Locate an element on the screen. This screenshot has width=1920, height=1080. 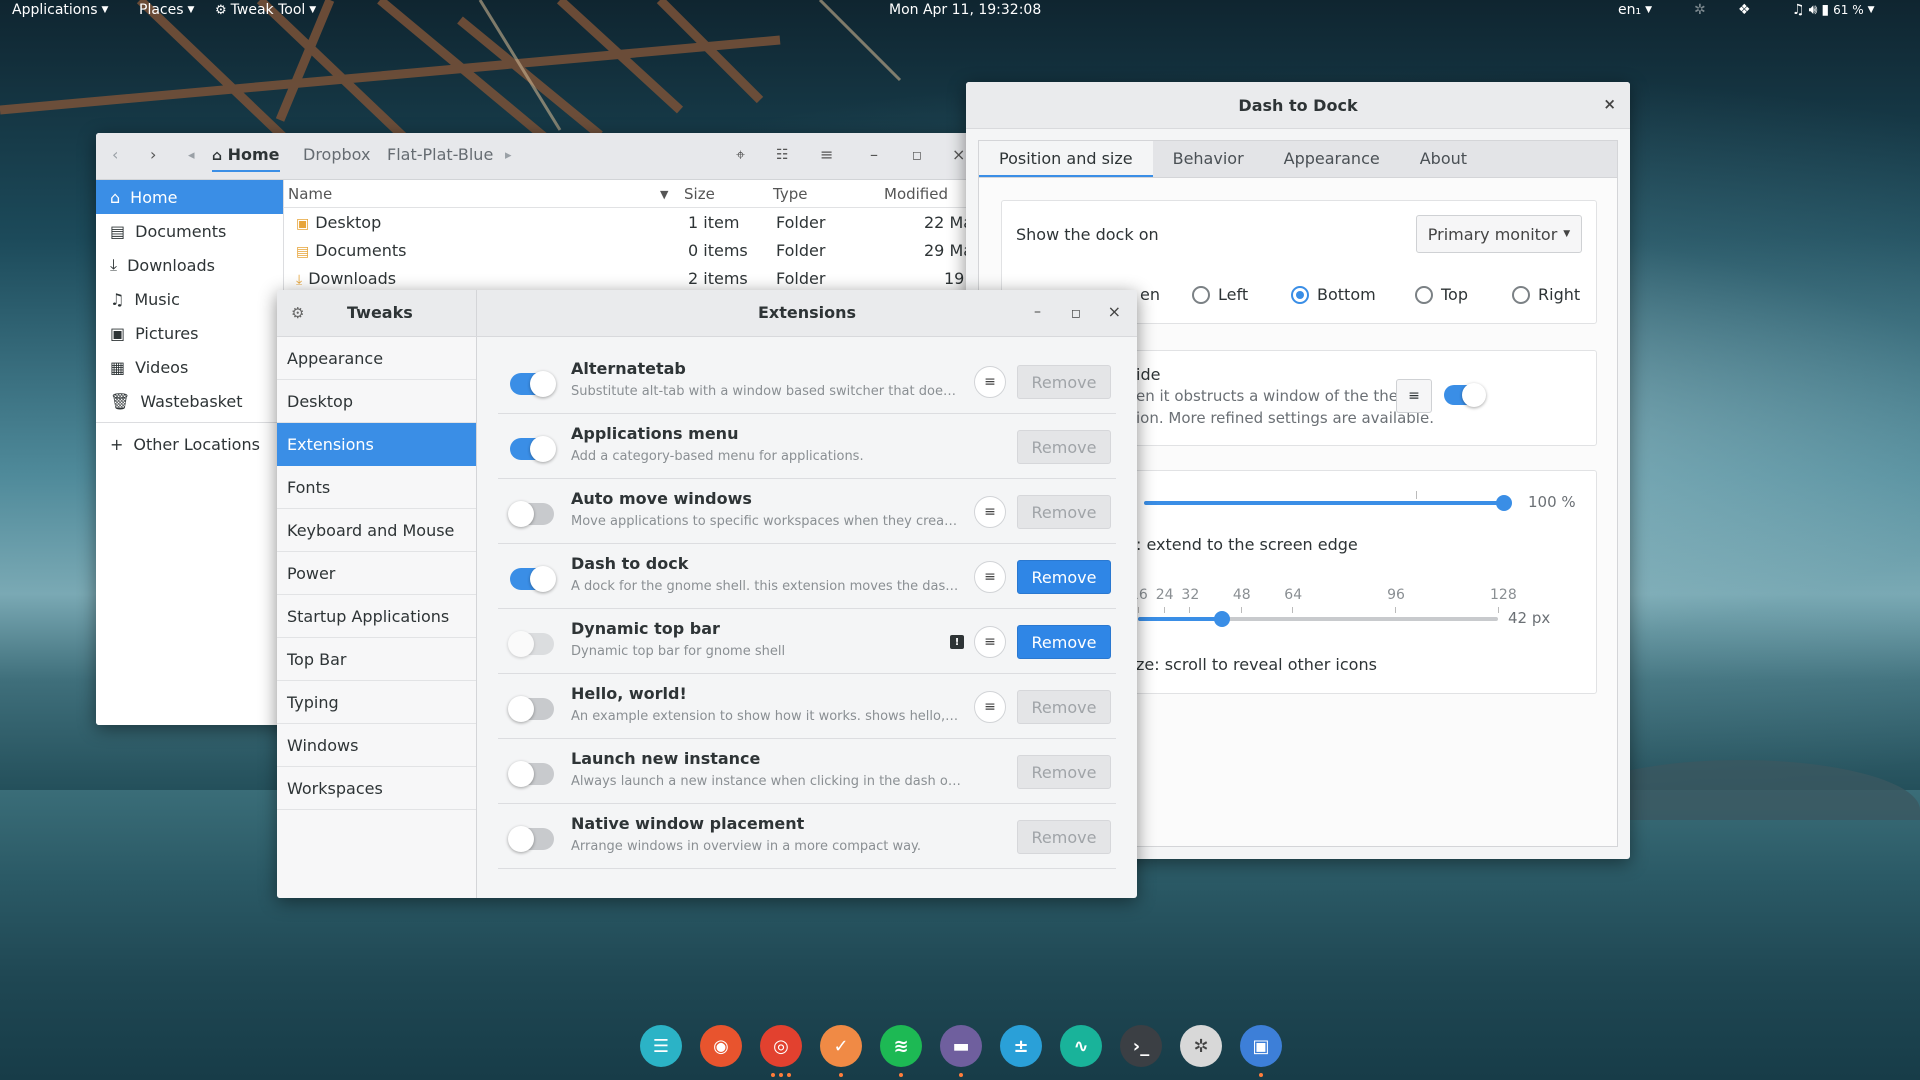
tab-position-and-size: Position and size is located at coordinates (1066, 159).